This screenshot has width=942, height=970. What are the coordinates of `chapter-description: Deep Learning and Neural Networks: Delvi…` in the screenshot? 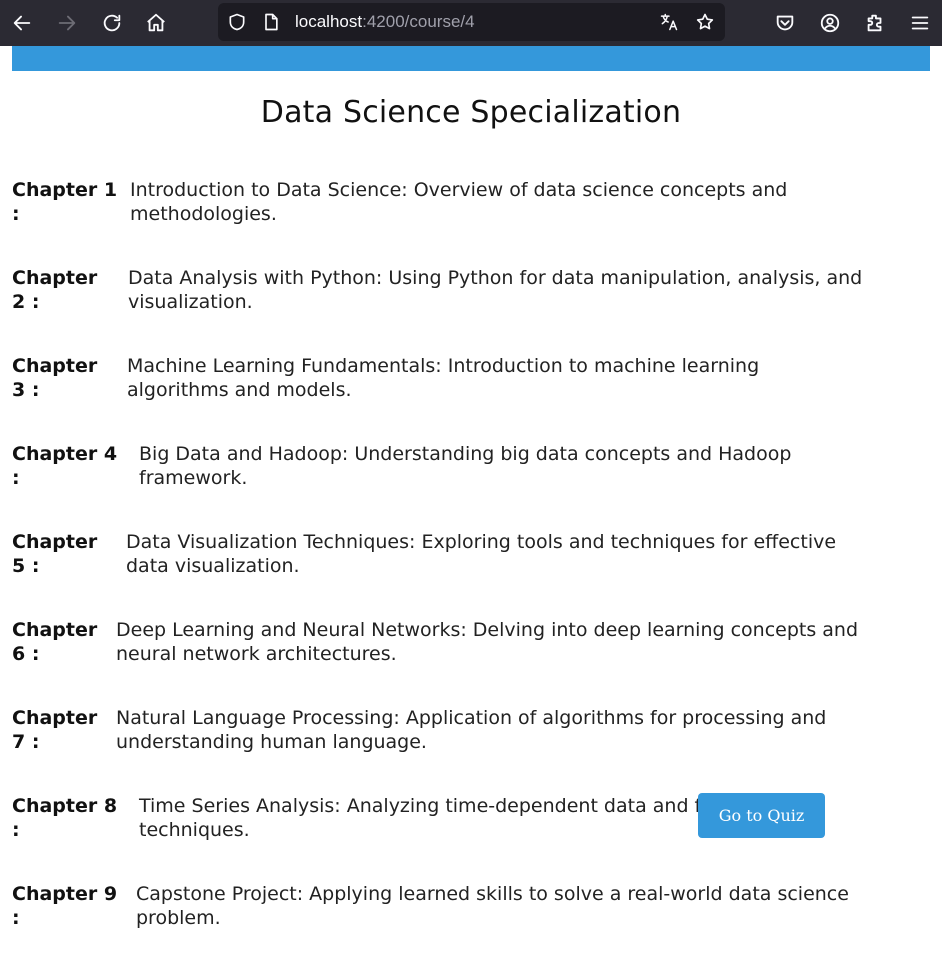 It's located at (487, 642).